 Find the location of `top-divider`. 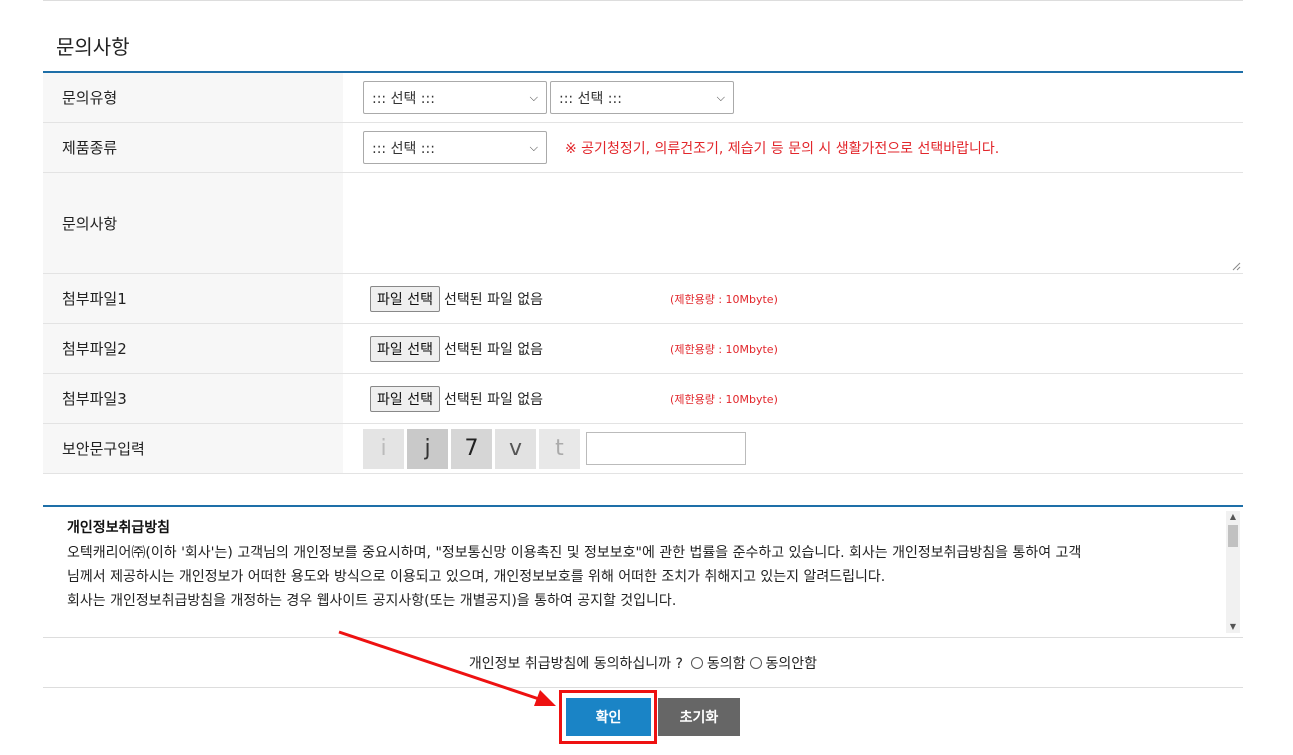

top-divider is located at coordinates (643, 0).